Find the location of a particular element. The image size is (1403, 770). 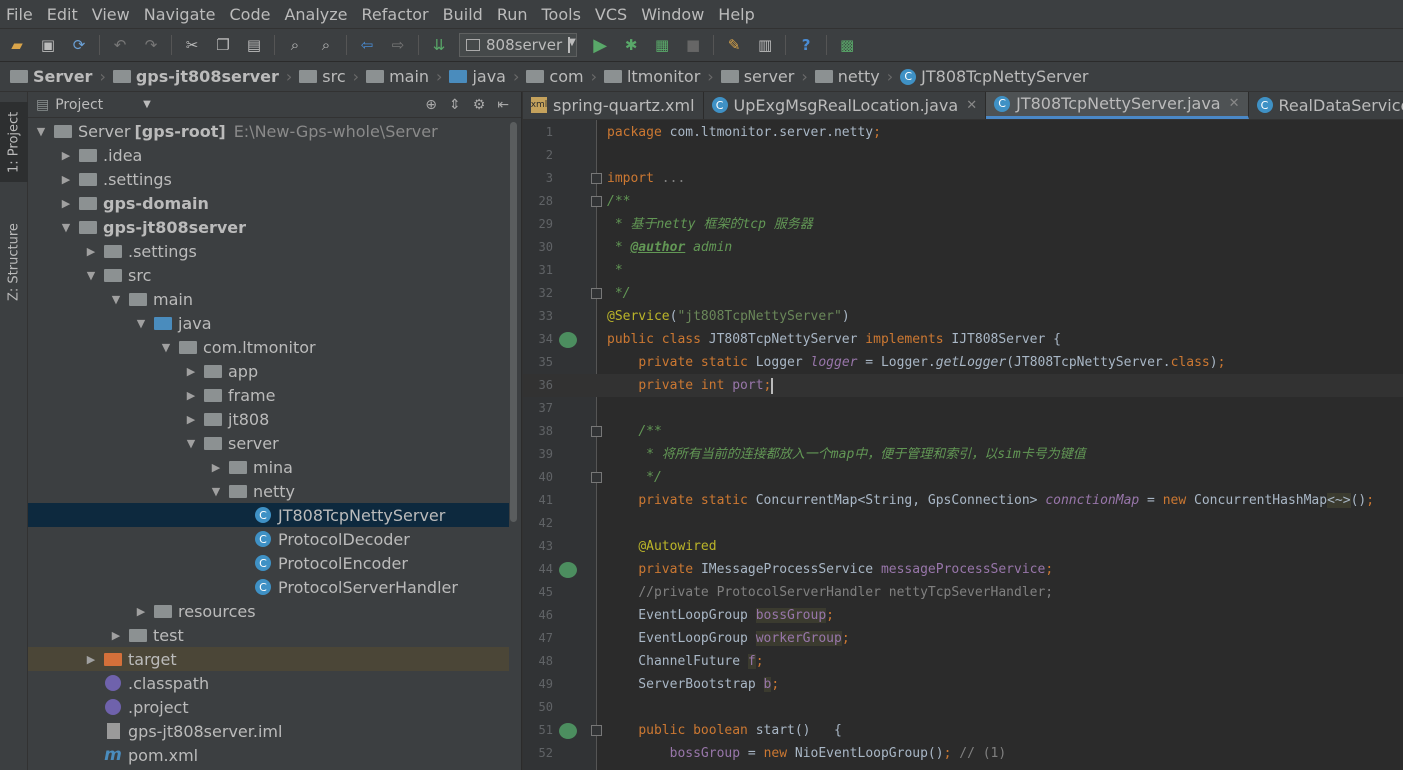

coverage-icon: ▦ is located at coordinates (662, 45).